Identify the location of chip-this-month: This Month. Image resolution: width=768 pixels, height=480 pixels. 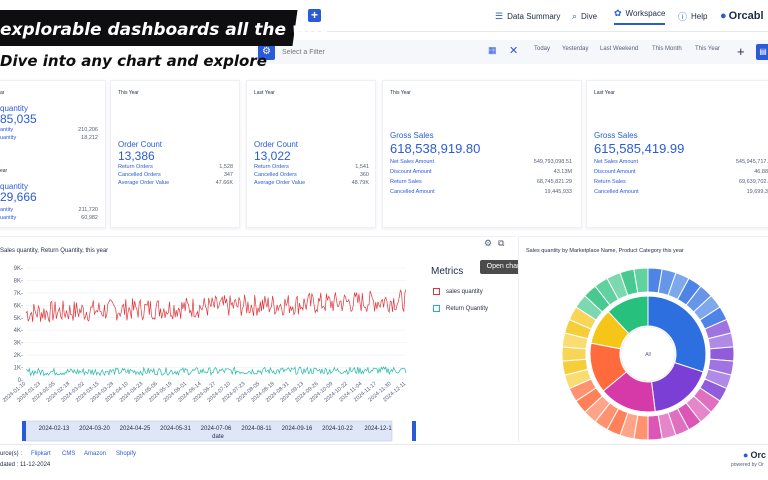
(667, 52).